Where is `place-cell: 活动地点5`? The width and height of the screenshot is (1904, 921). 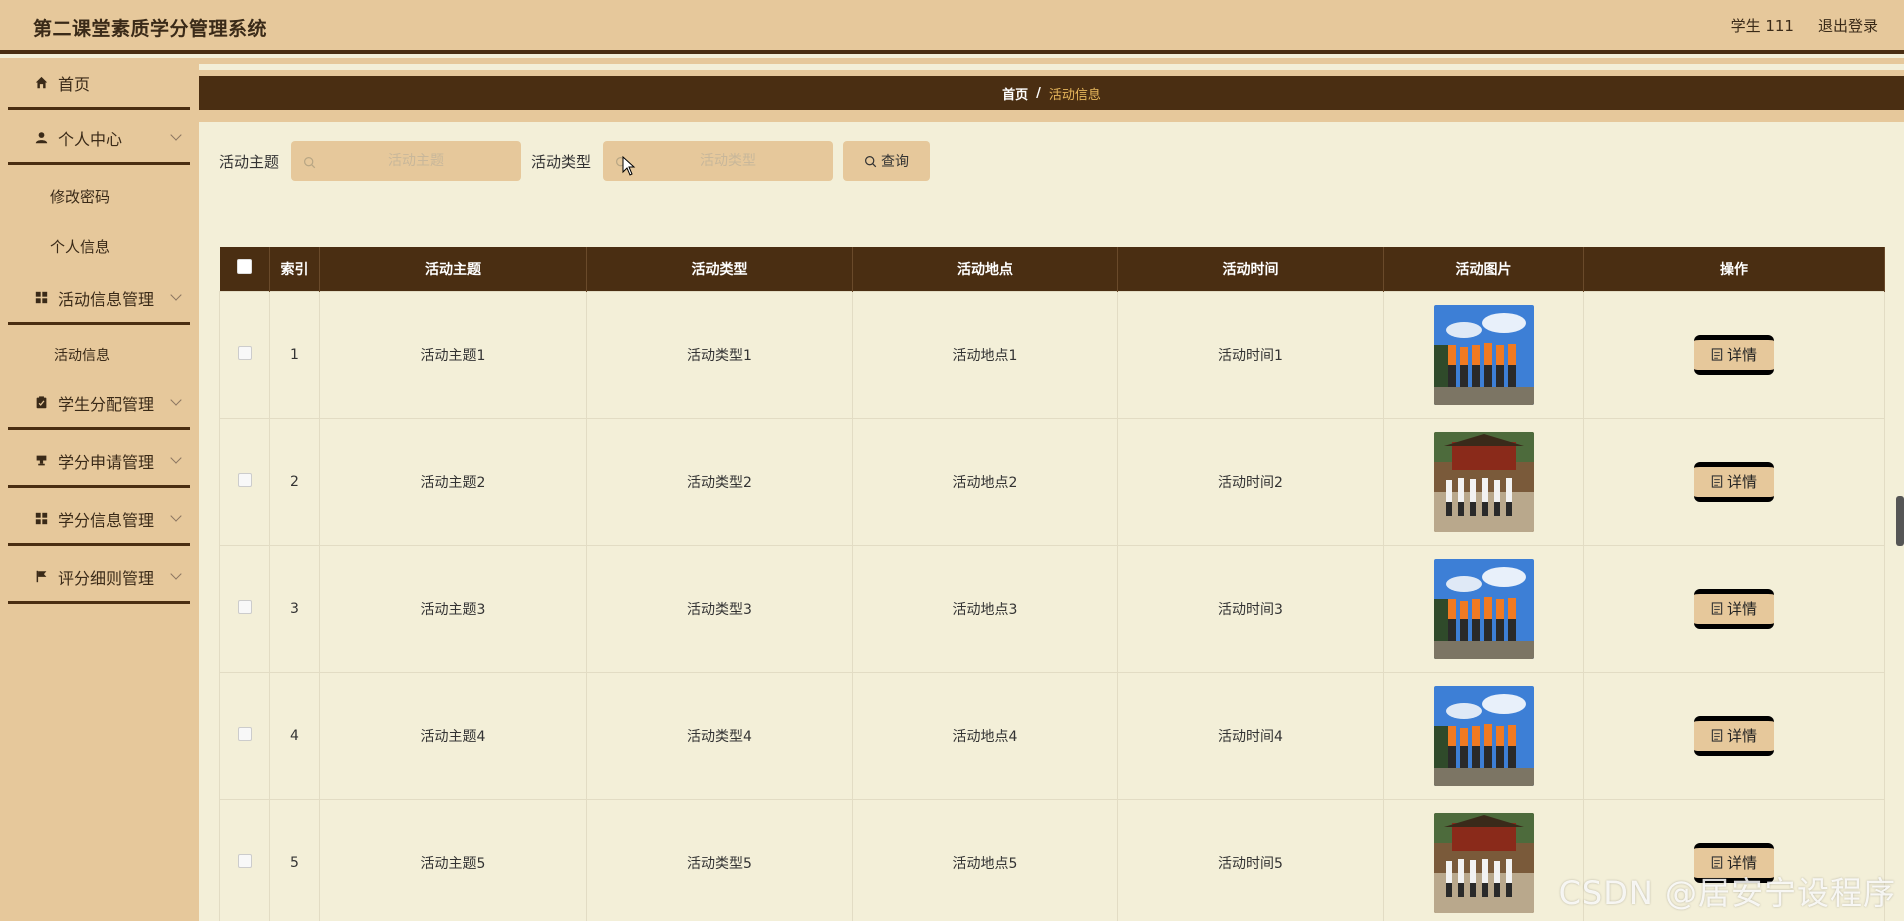 place-cell: 活动地点5 is located at coordinates (985, 859).